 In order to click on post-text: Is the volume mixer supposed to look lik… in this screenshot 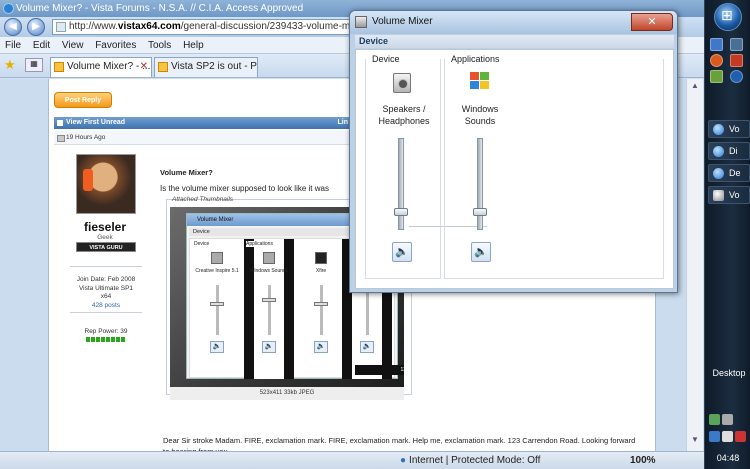, I will do `click(244, 188)`.